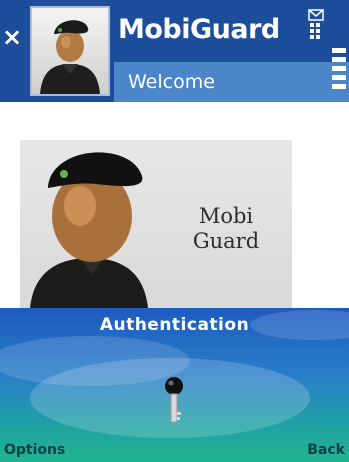 This screenshot has height=462, width=349. What do you see at coordinates (89, 230) in the screenshot?
I see `mascot-icon` at bounding box center [89, 230].